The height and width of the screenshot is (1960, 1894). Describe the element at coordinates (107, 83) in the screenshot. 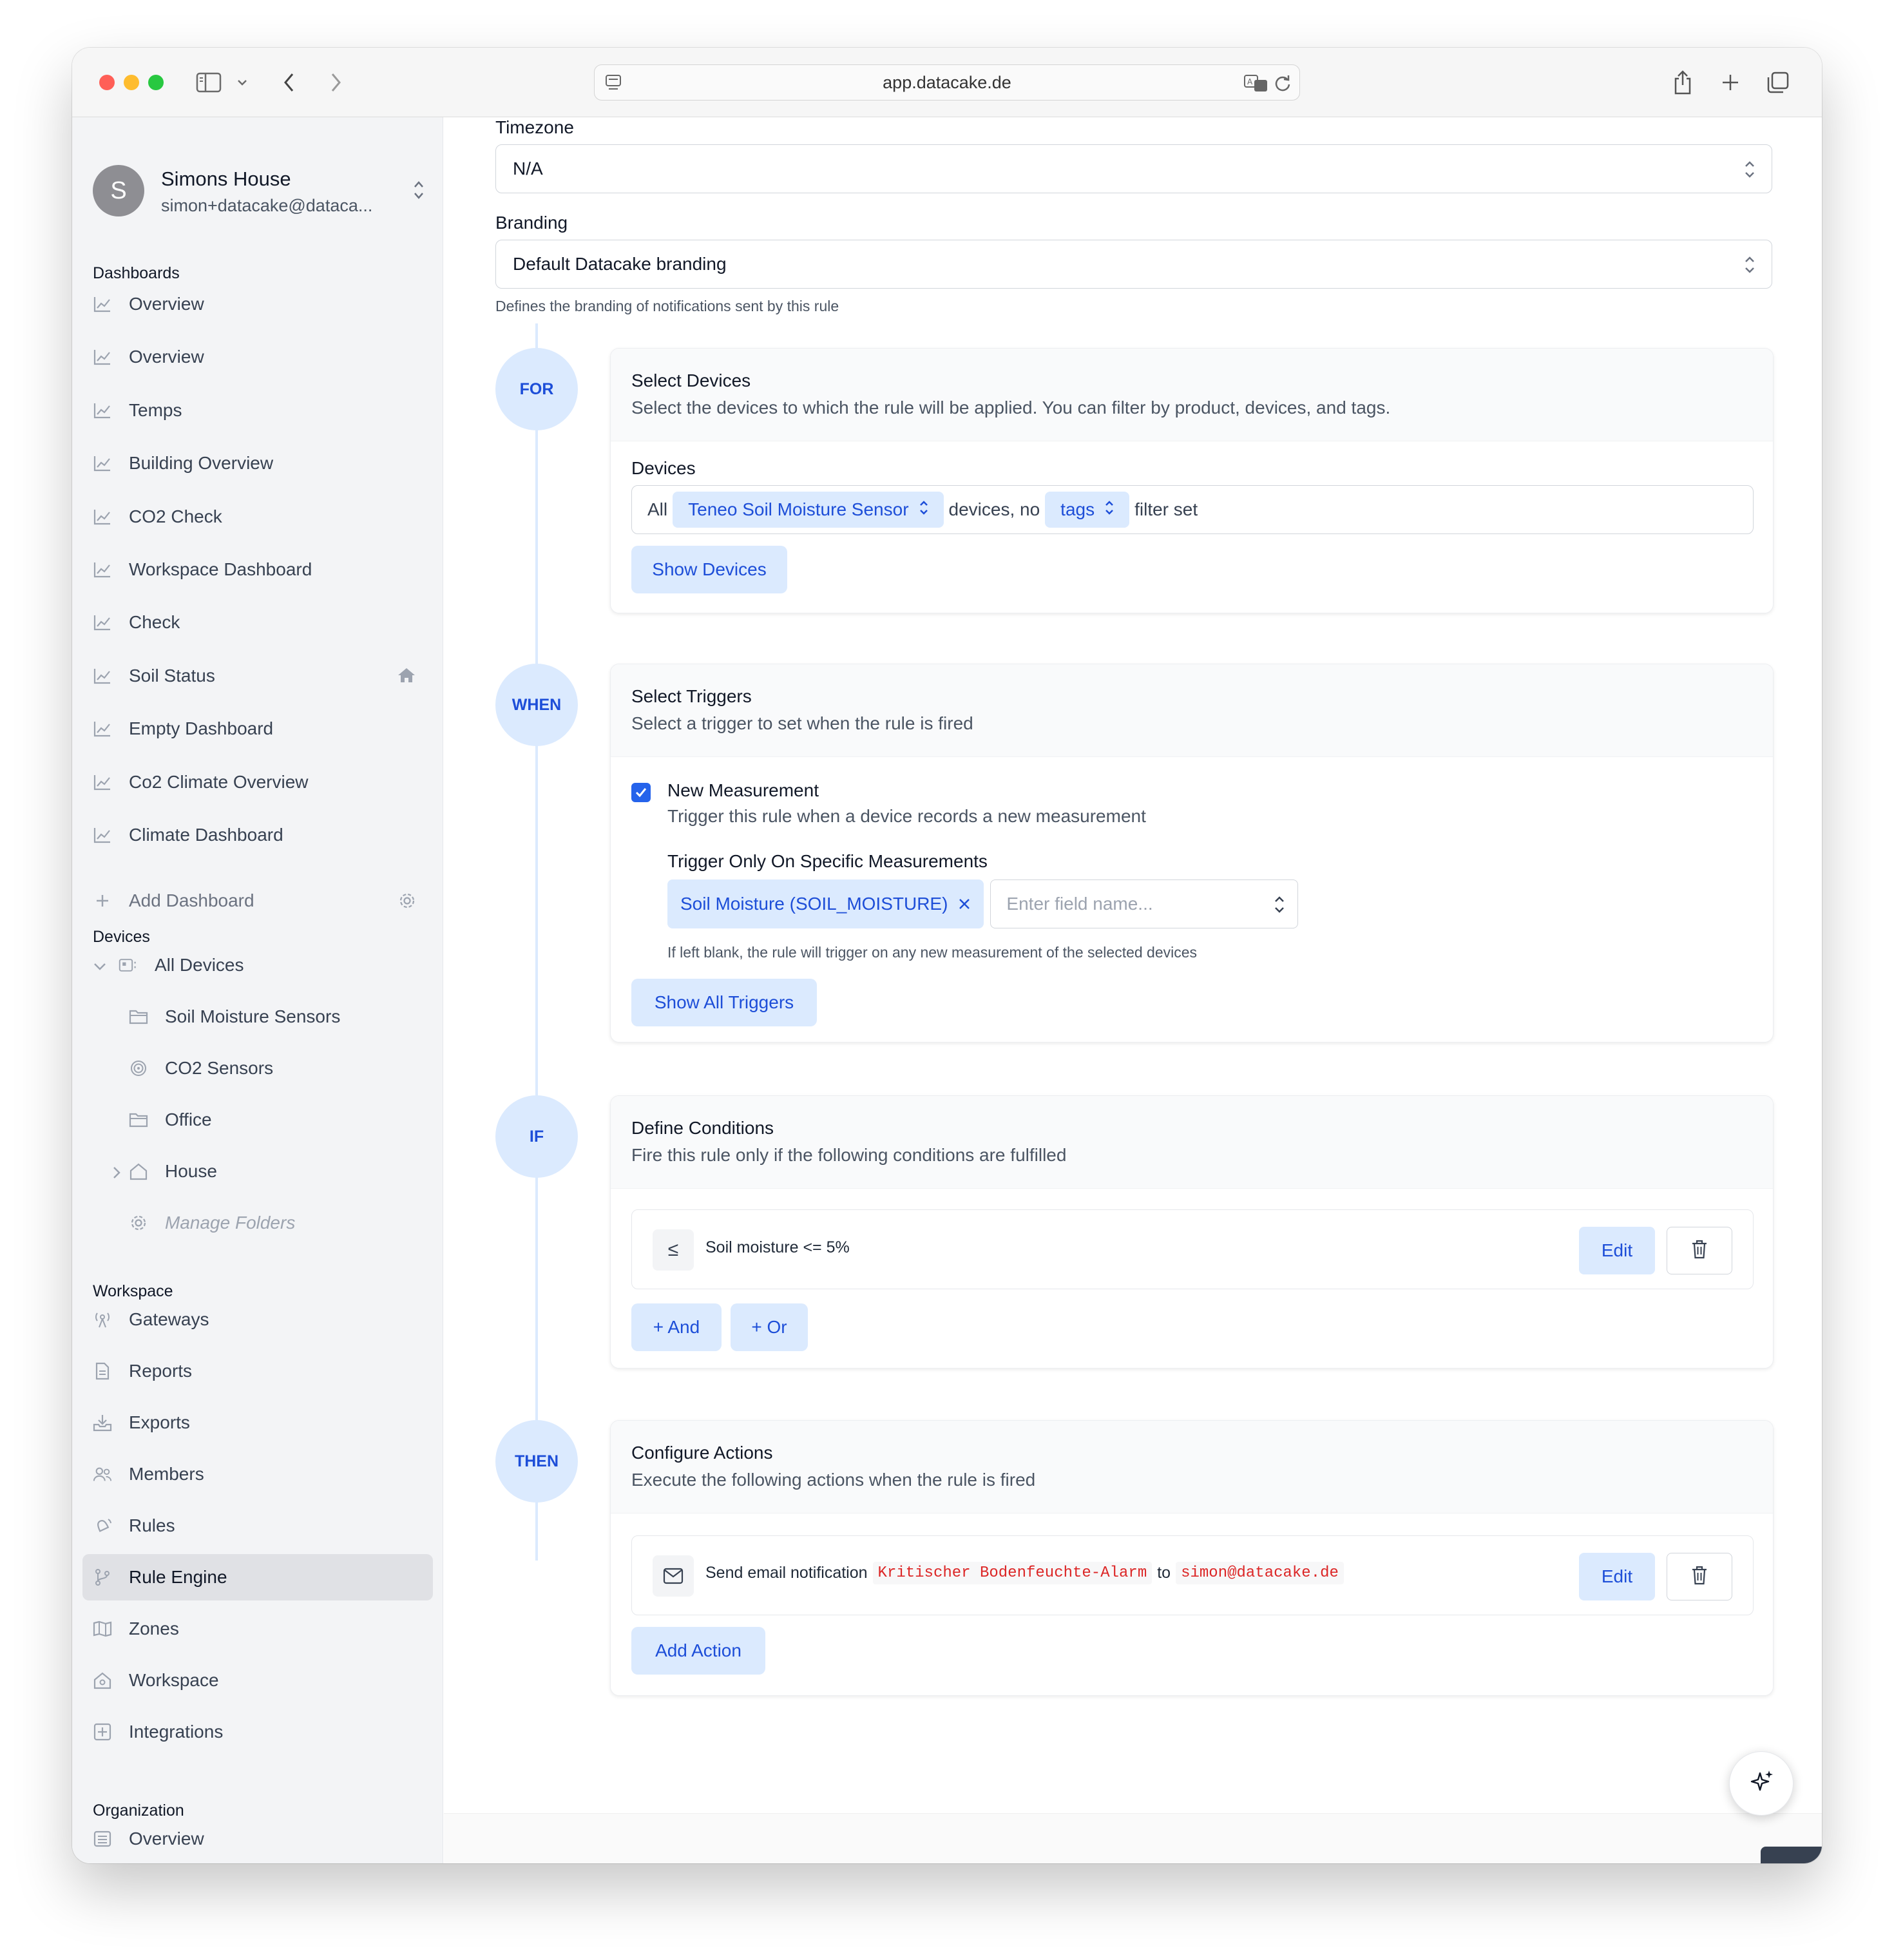

I see `close-window-button` at that location.